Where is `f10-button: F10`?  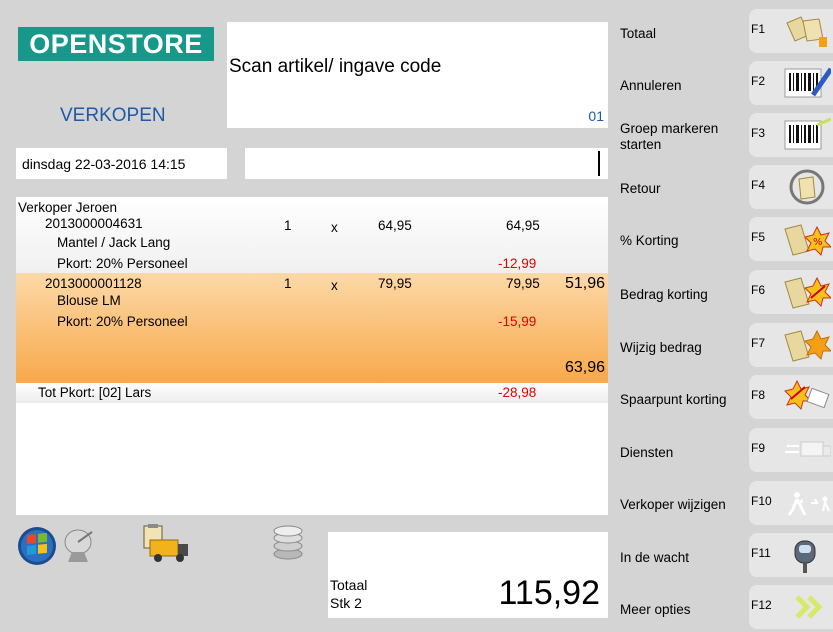 f10-button: F10 is located at coordinates (791, 503).